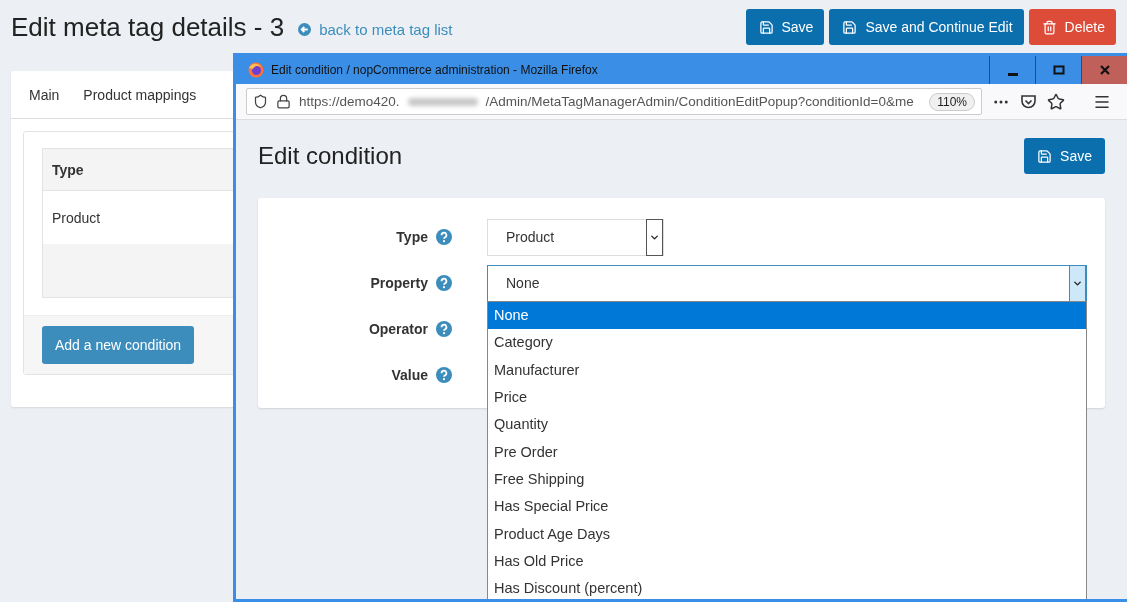  I want to click on page-title: Edit meta tag details - 3, so click(148, 27).